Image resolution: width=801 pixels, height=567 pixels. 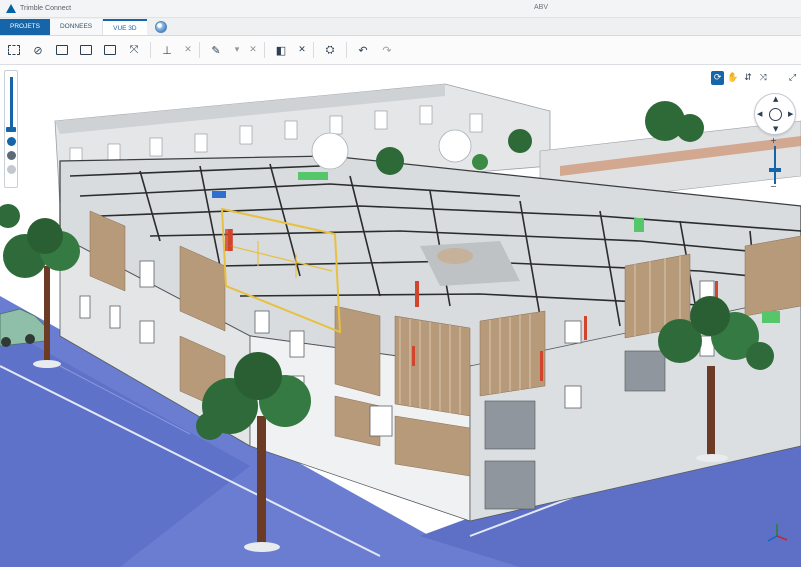 What do you see at coordinates (773, 140) in the screenshot?
I see `zoom-in-icon: +` at bounding box center [773, 140].